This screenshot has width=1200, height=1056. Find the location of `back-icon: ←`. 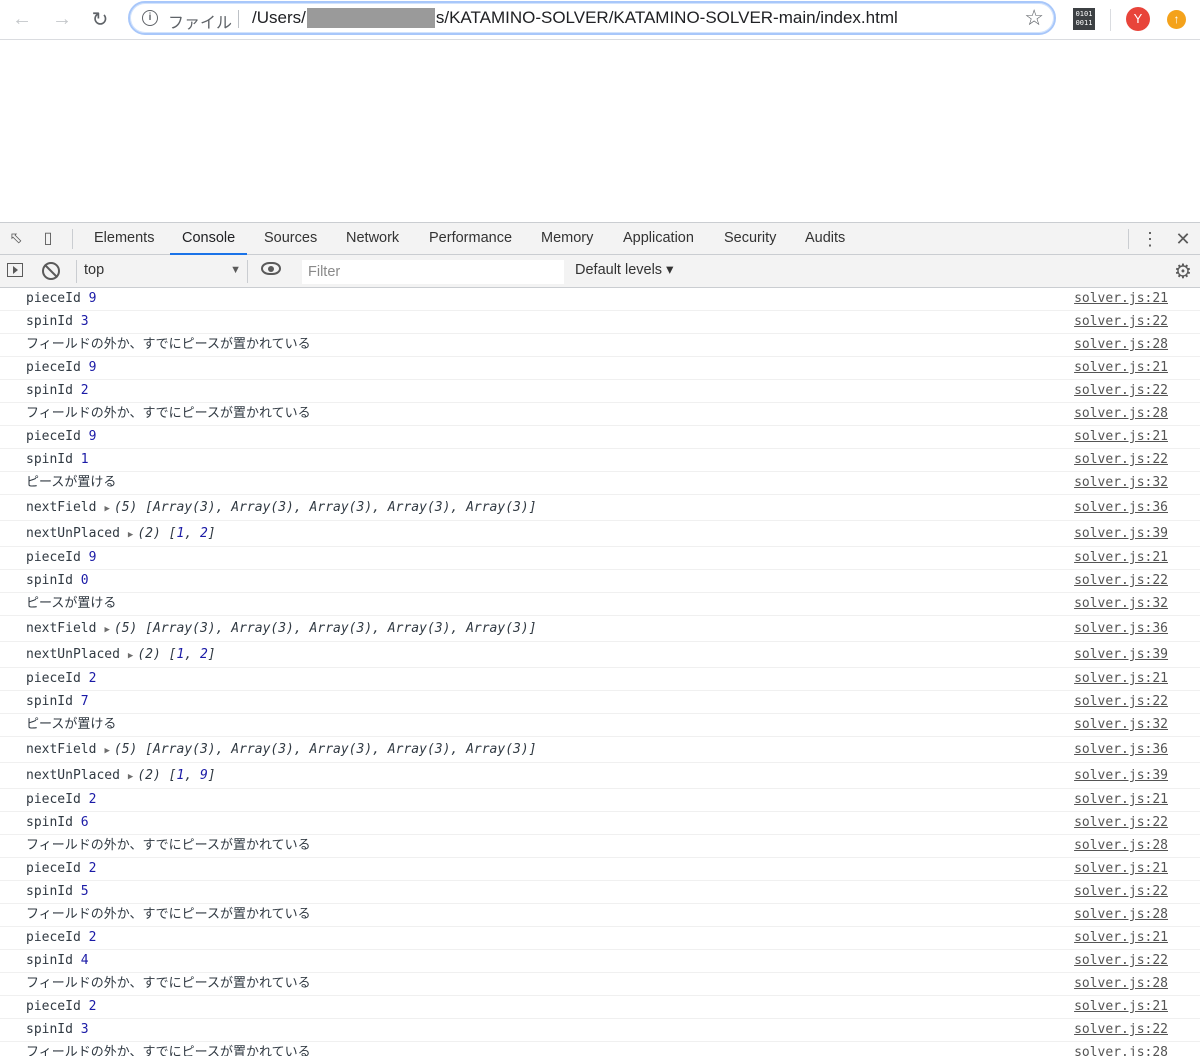

back-icon: ← is located at coordinates (22, 19).